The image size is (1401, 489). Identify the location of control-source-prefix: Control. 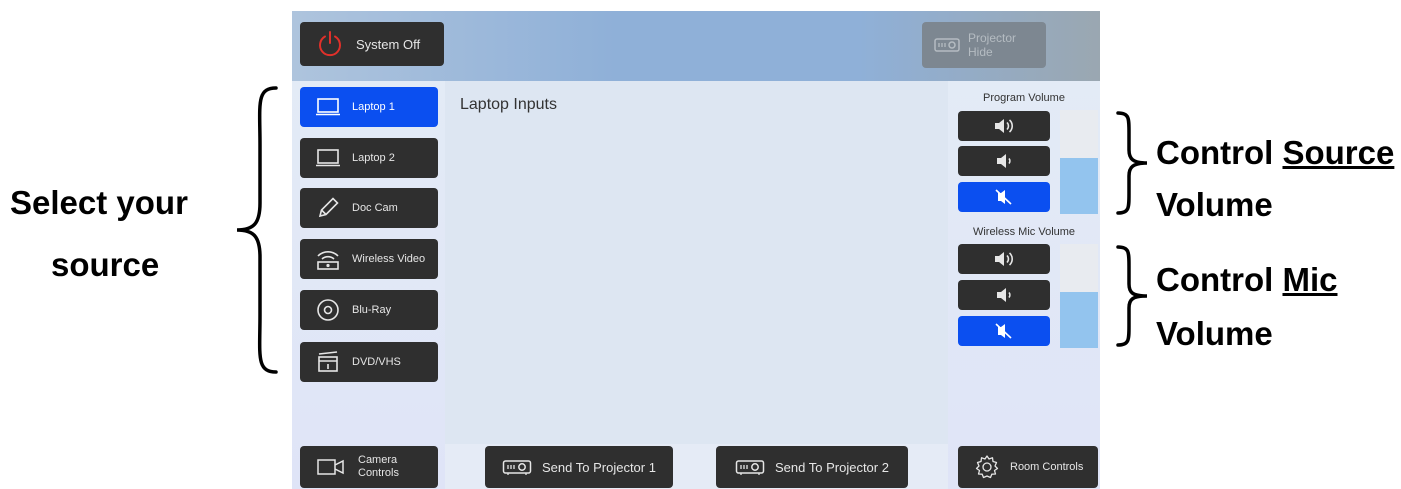
(1219, 152).